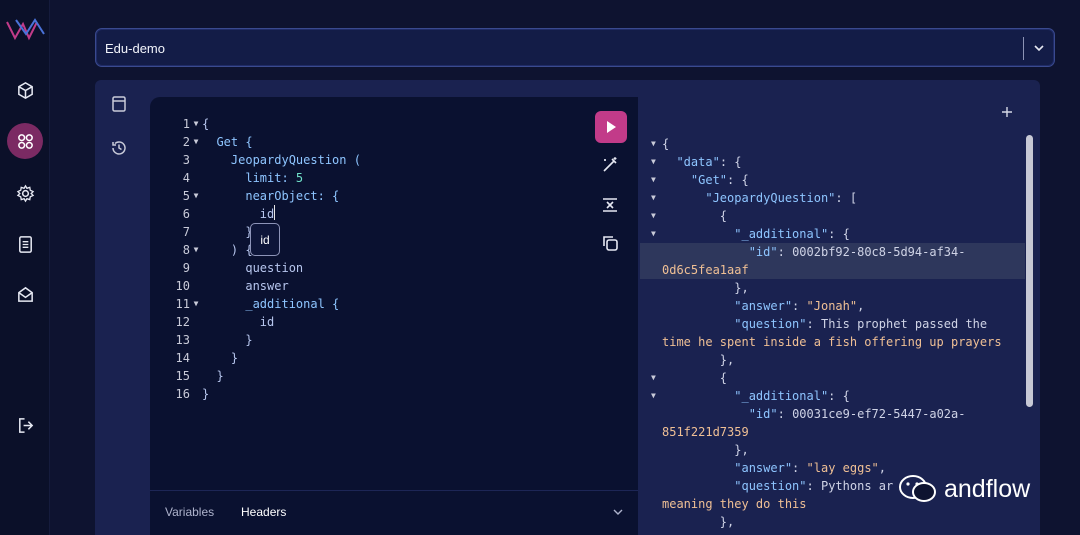  I want to click on line-number: 16, so click(182, 394).